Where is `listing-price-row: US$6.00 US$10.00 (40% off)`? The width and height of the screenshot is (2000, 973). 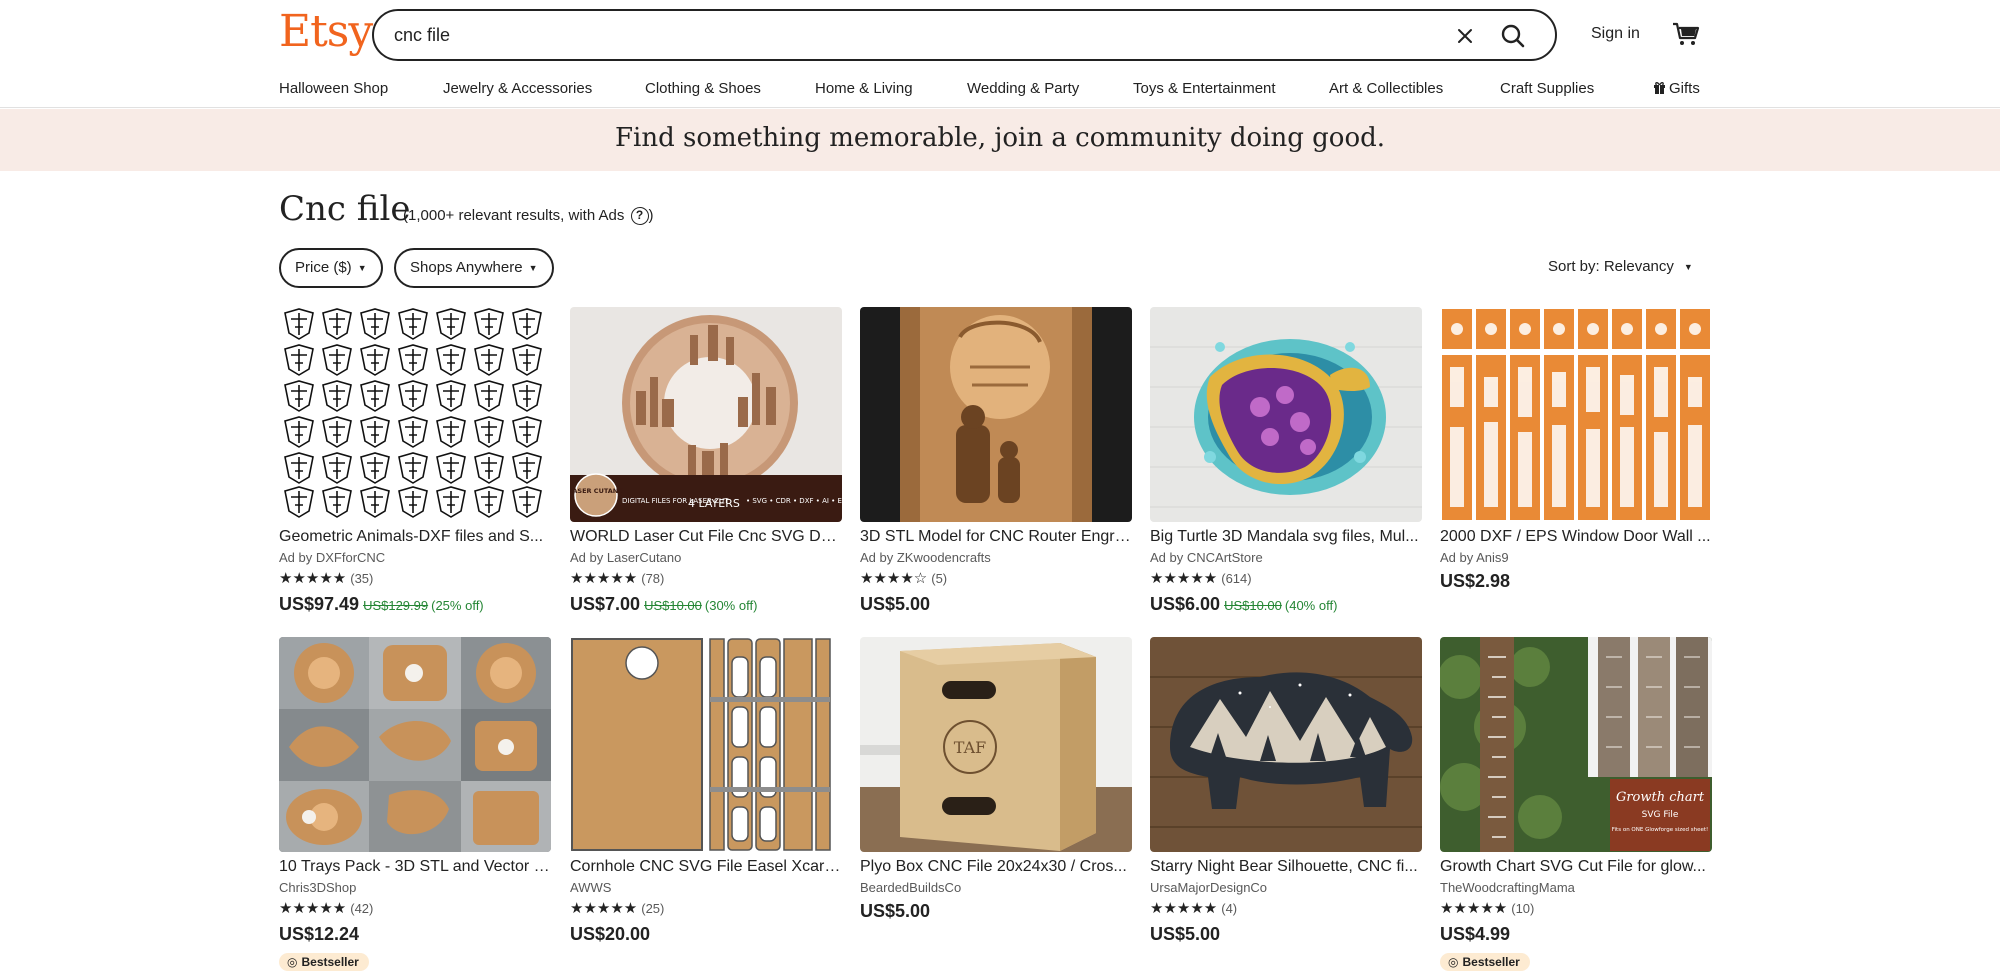 listing-price-row: US$6.00 US$10.00 (40% off) is located at coordinates (1286, 605).